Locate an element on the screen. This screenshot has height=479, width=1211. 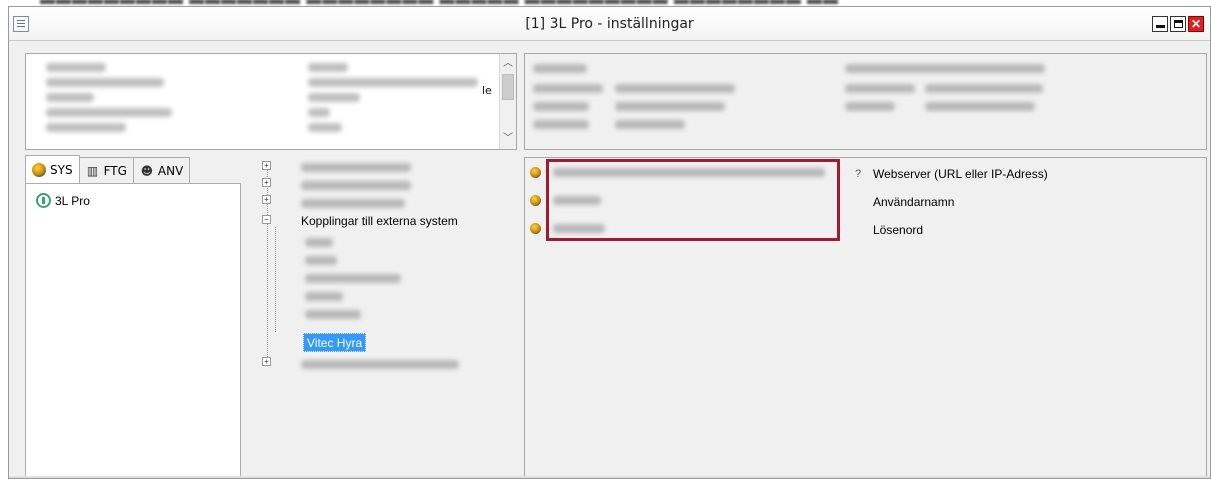
tree-item-root: 3L Pro is located at coordinates (63, 200).